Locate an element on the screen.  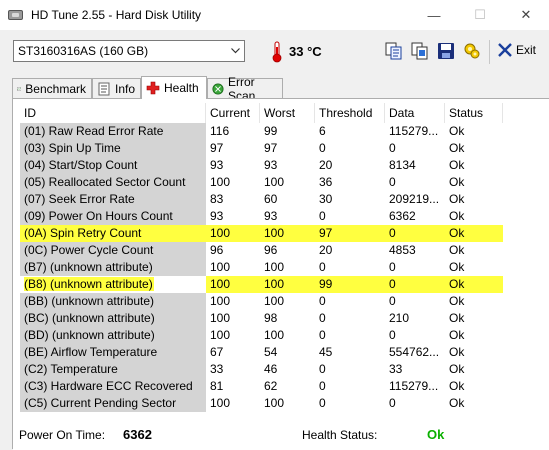
table-row: (03) Spin Up Time 97 97 0 0 Ok is located at coordinates (284, 148).